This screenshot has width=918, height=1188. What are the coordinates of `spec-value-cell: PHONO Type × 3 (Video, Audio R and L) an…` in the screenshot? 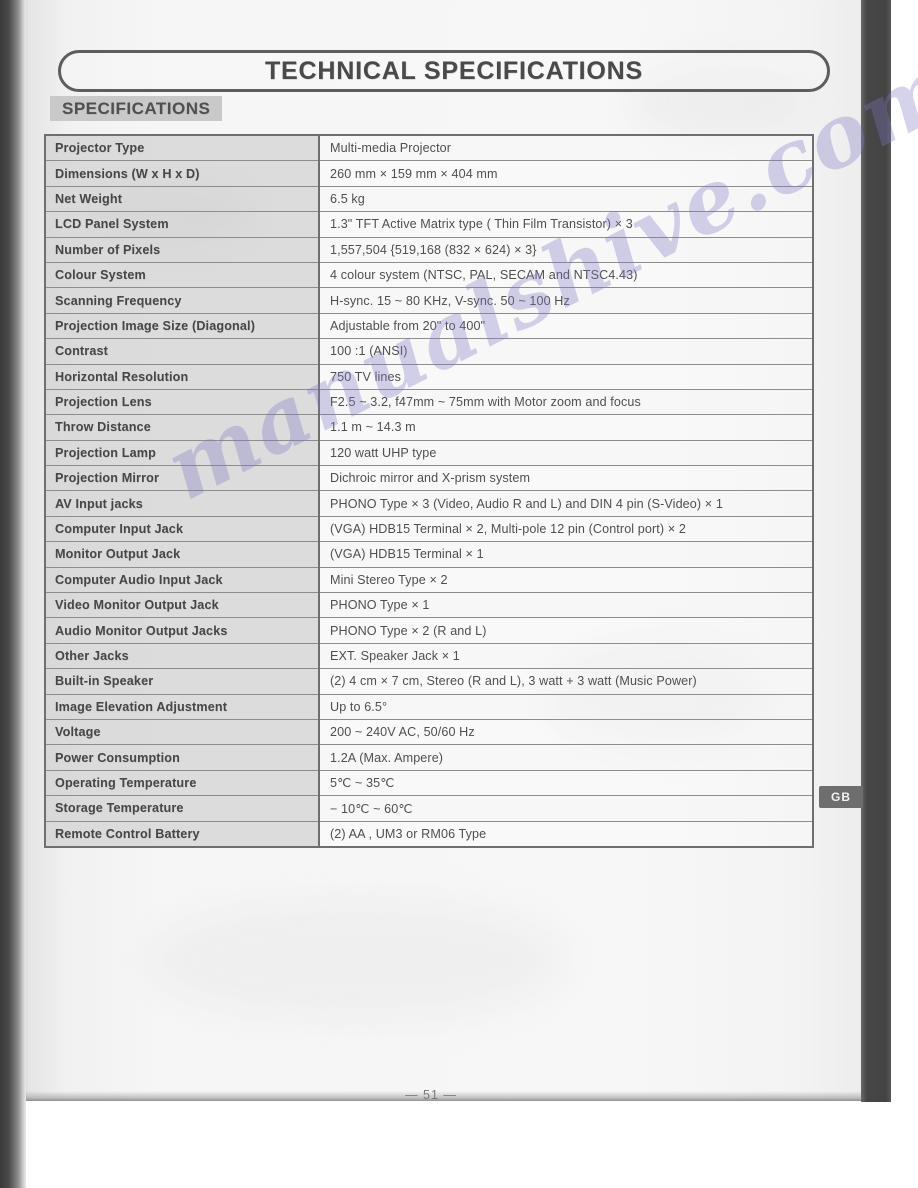 It's located at (566, 503).